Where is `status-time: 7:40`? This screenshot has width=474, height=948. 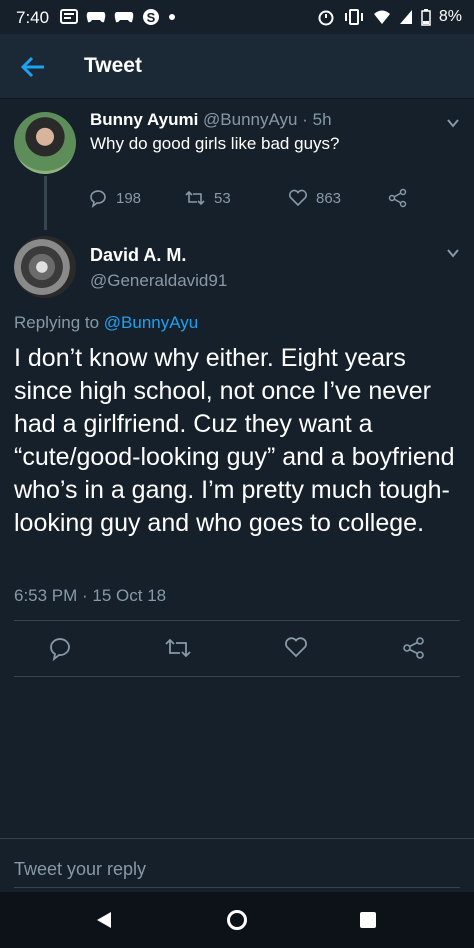 status-time: 7:40 is located at coordinates (33, 17).